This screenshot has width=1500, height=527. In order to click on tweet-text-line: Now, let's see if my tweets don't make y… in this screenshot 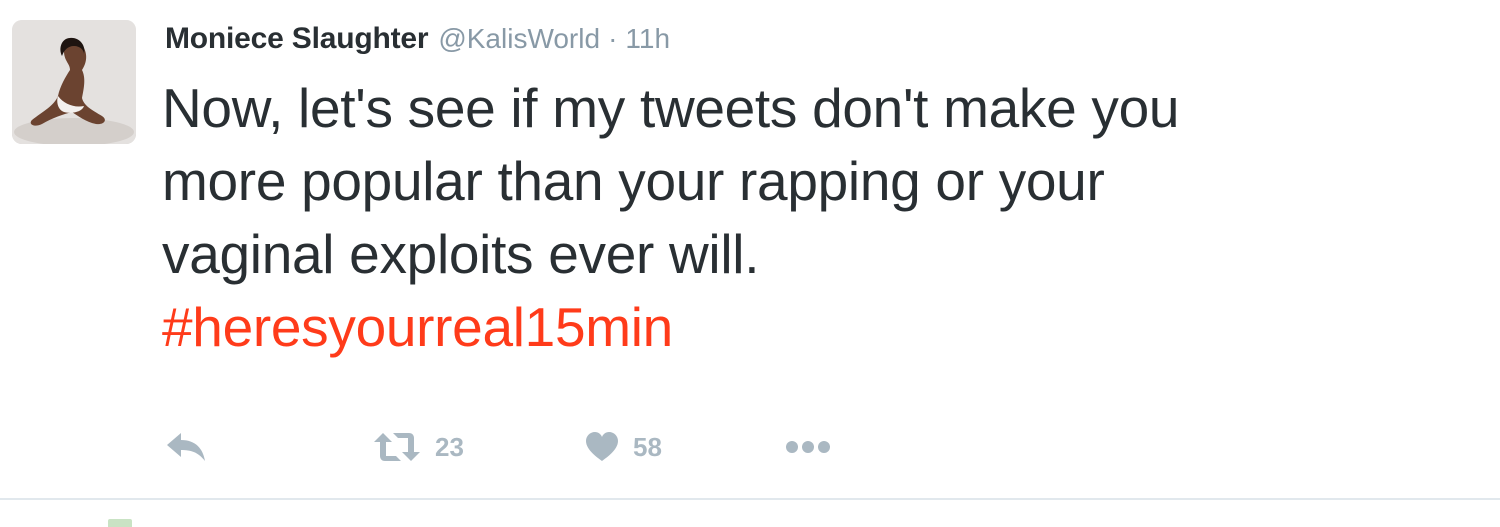, I will do `click(671, 108)`.